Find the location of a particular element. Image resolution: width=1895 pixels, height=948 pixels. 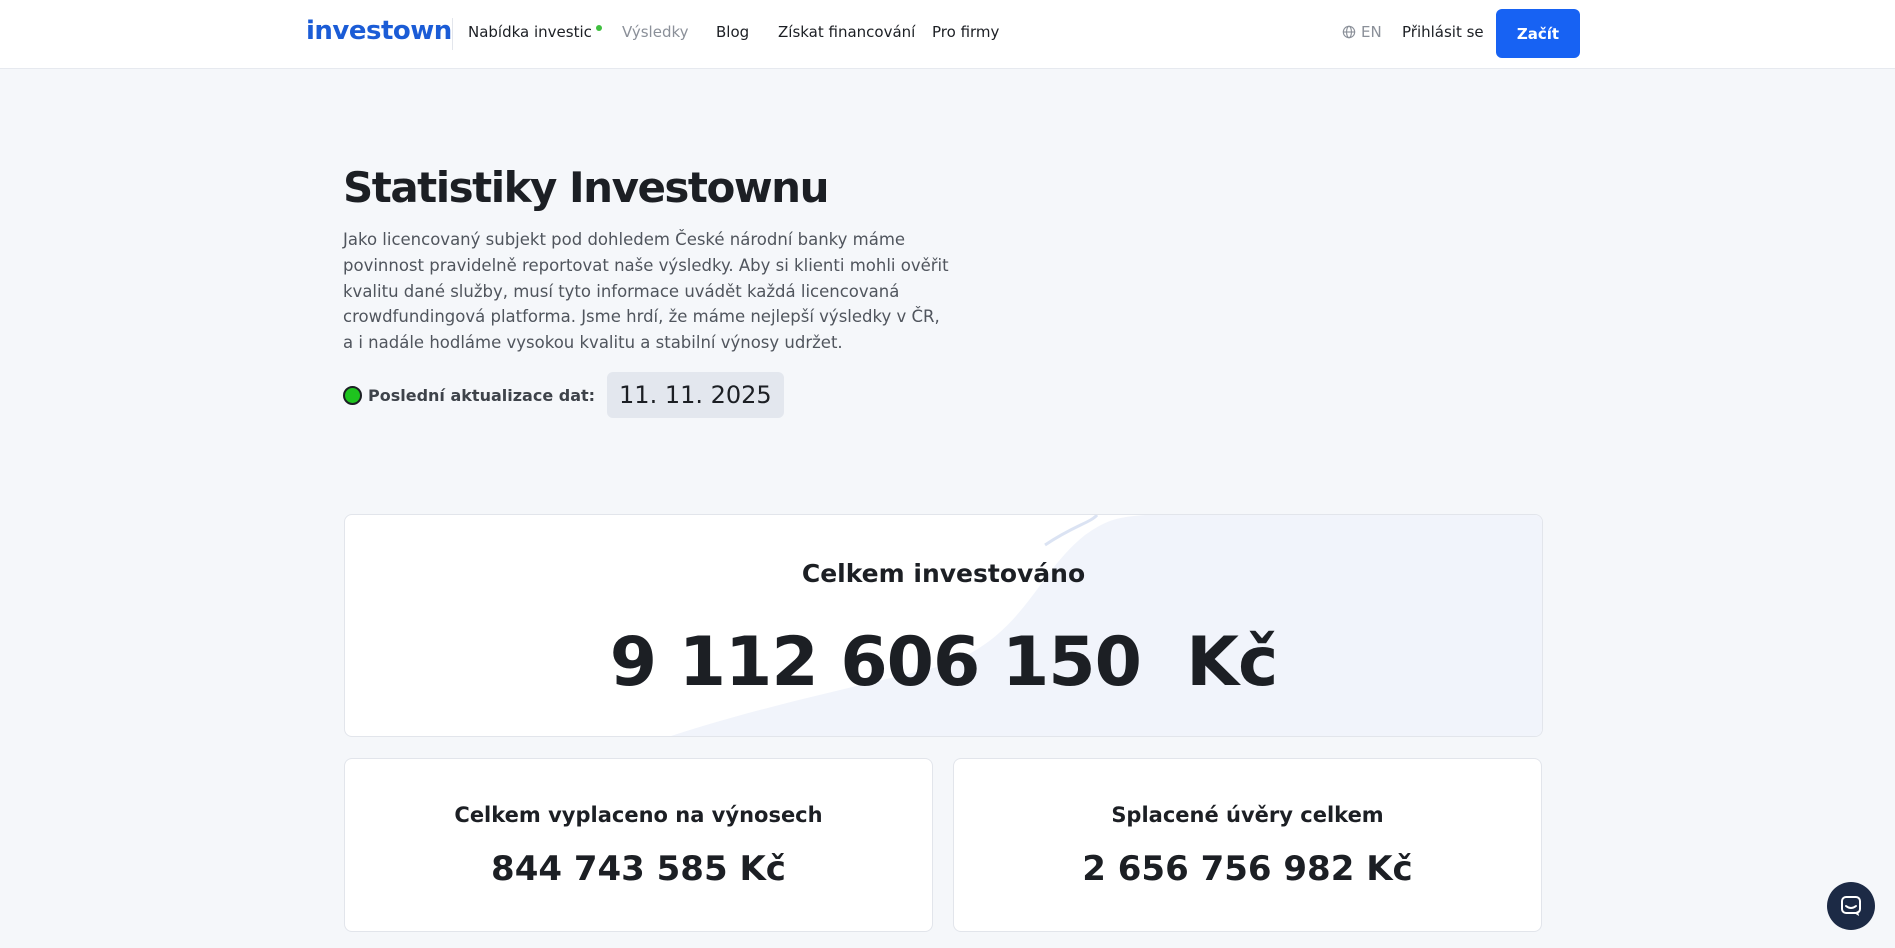

total-invested-label: Celkem investováno is located at coordinates (943, 573).